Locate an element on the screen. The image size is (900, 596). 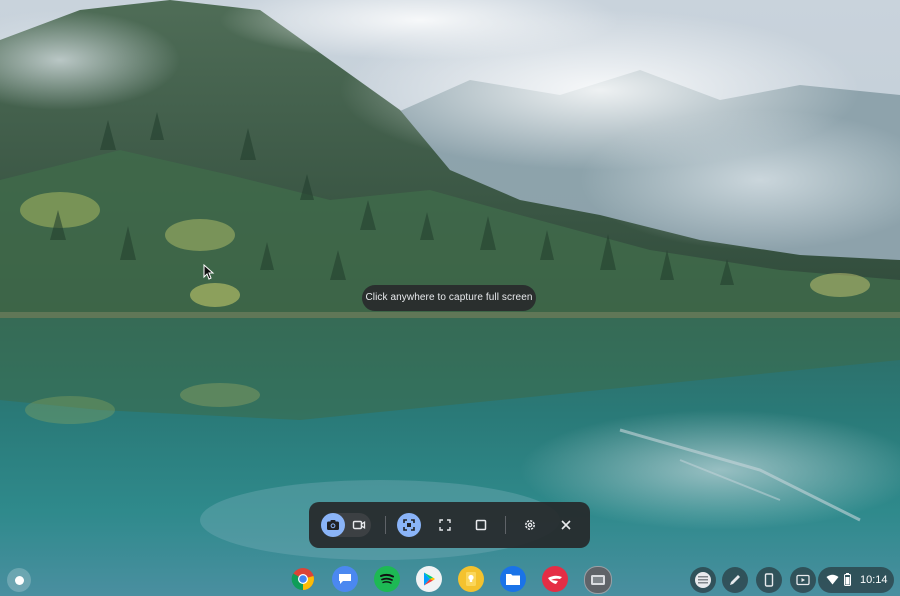
screenshot-icon is located at coordinates (598, 580).